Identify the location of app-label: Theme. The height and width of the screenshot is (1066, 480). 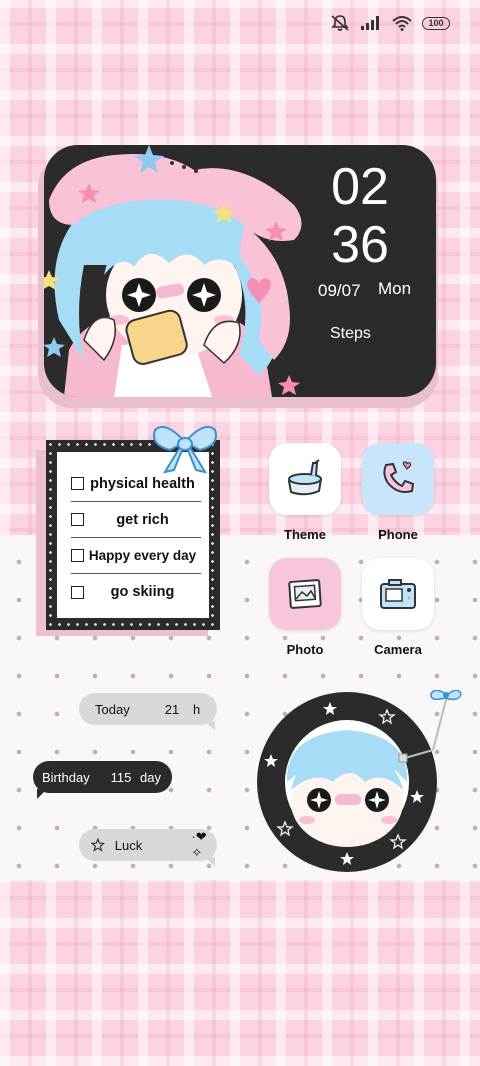
(305, 534).